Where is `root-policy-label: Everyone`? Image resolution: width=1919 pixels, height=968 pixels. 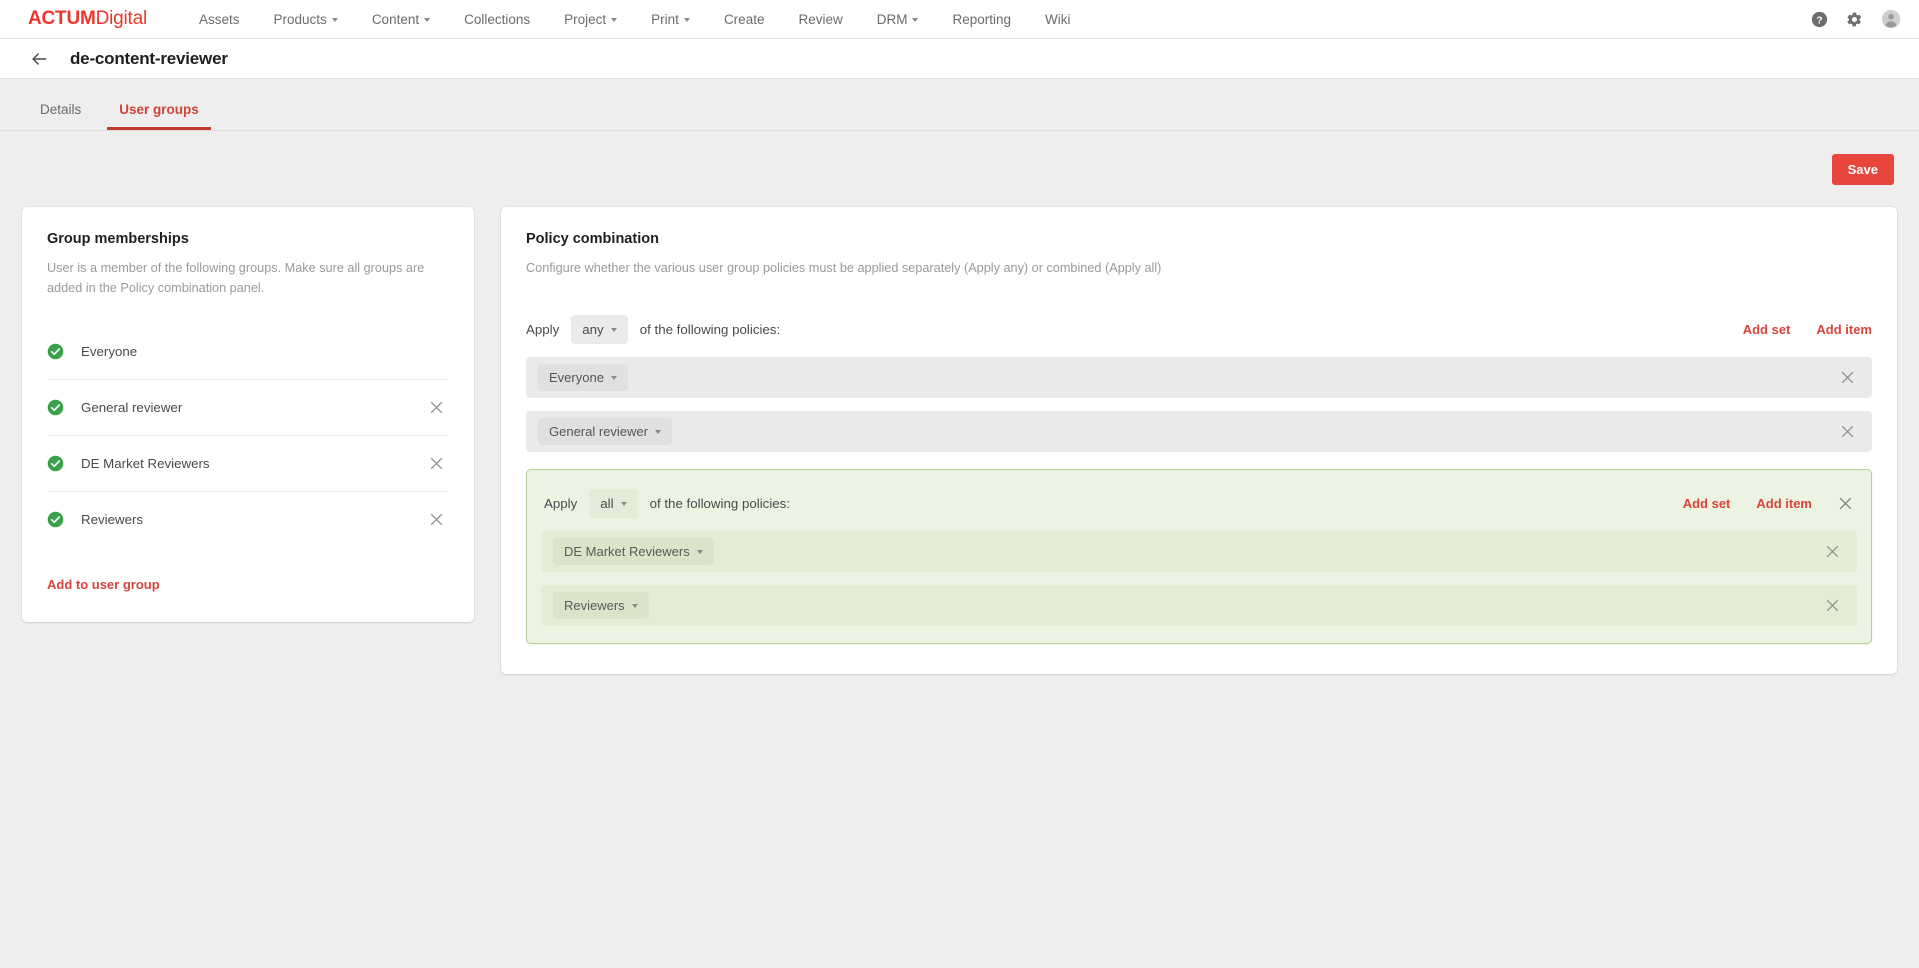 root-policy-label: Everyone is located at coordinates (576, 377).